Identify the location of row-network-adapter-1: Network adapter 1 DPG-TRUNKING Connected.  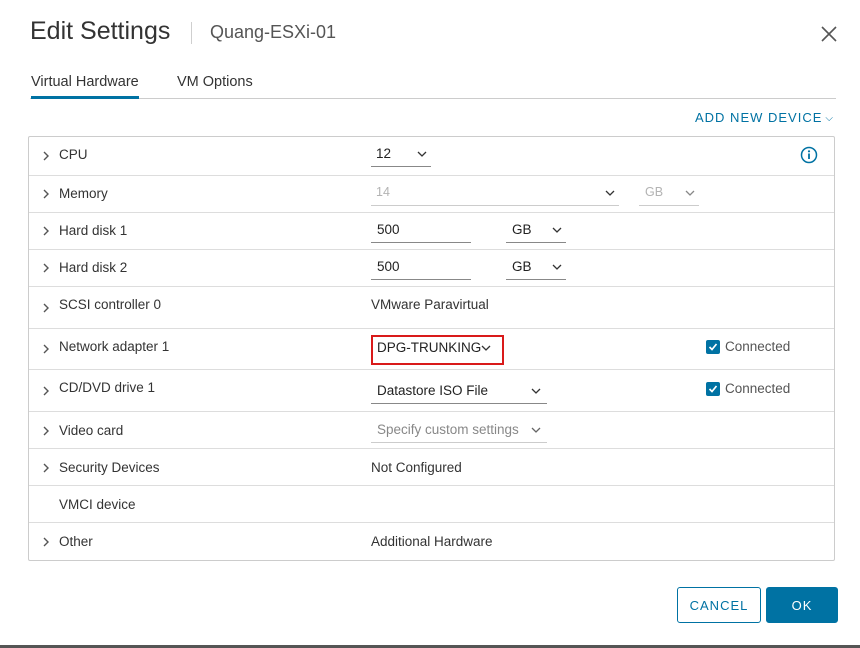
(431, 349).